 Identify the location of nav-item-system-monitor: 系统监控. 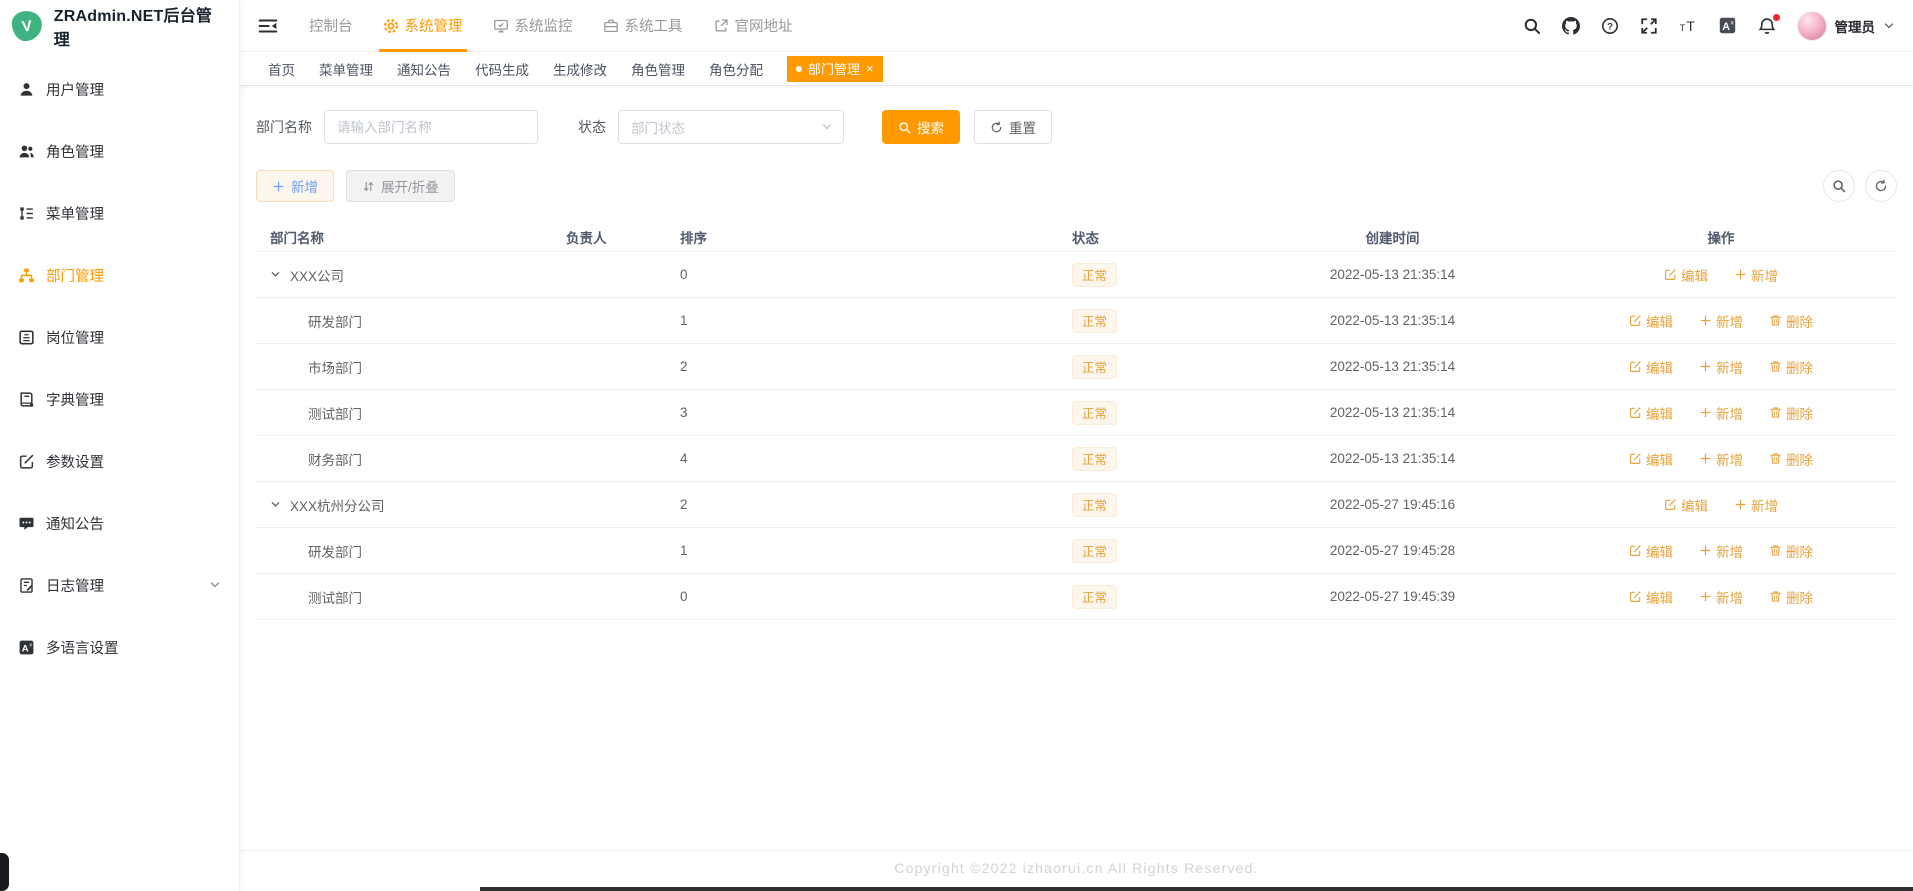
(533, 26).